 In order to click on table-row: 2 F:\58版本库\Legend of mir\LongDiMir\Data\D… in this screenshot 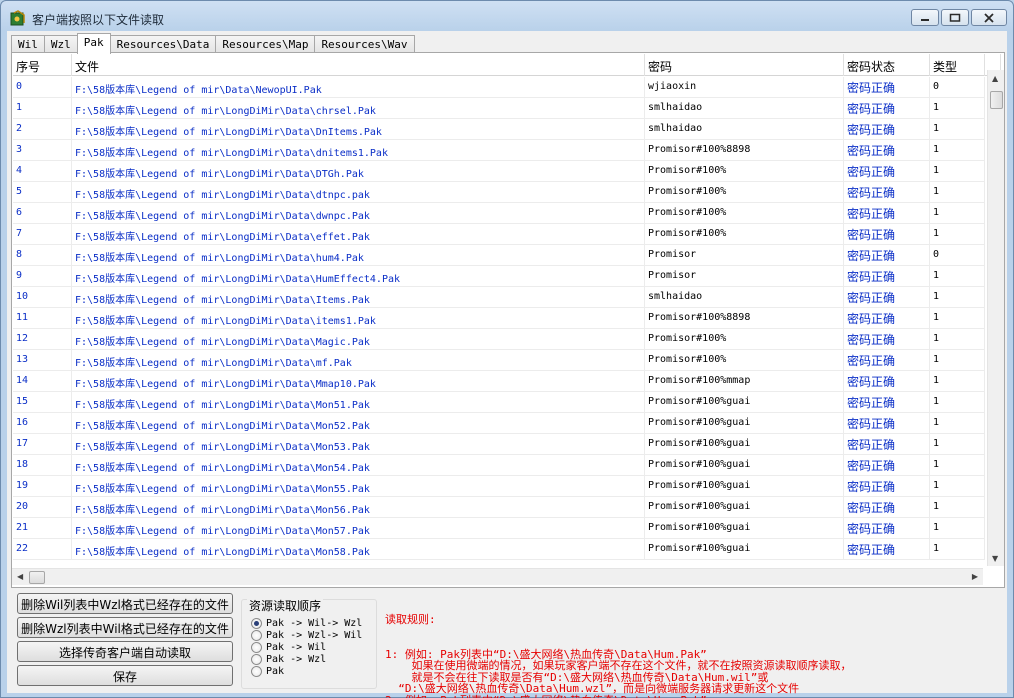, I will do `click(499, 129)`.